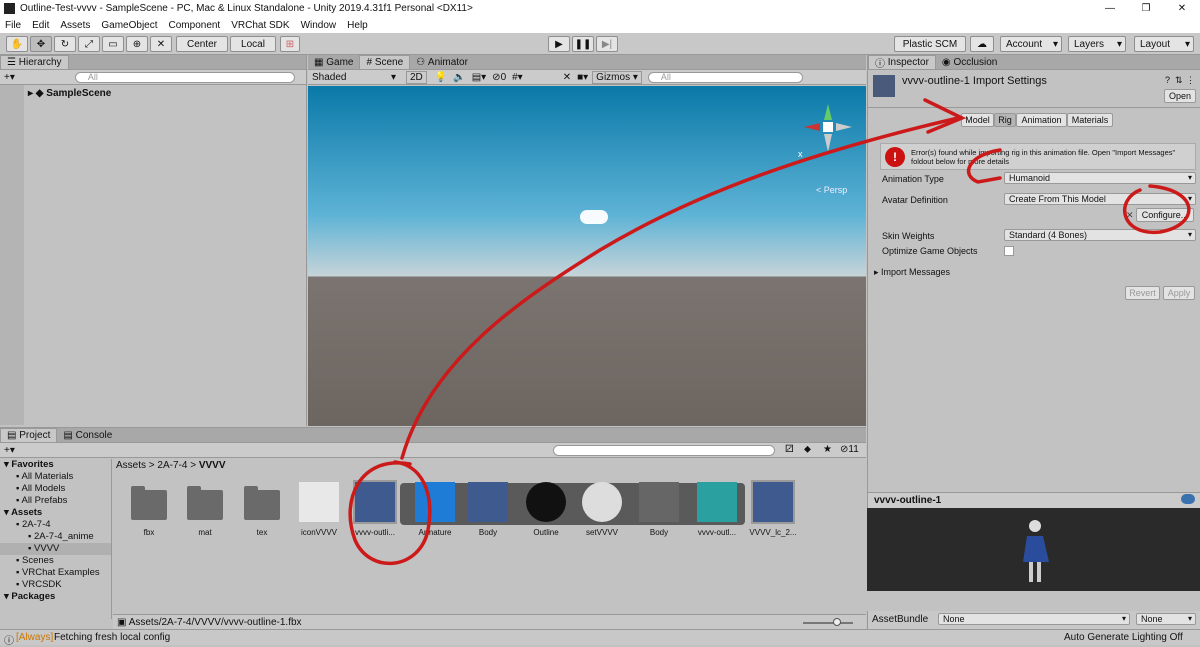 This screenshot has width=1200, height=647. What do you see at coordinates (172, 465) in the screenshot?
I see `breadcrumb-2a74: 2A-7-4` at bounding box center [172, 465].